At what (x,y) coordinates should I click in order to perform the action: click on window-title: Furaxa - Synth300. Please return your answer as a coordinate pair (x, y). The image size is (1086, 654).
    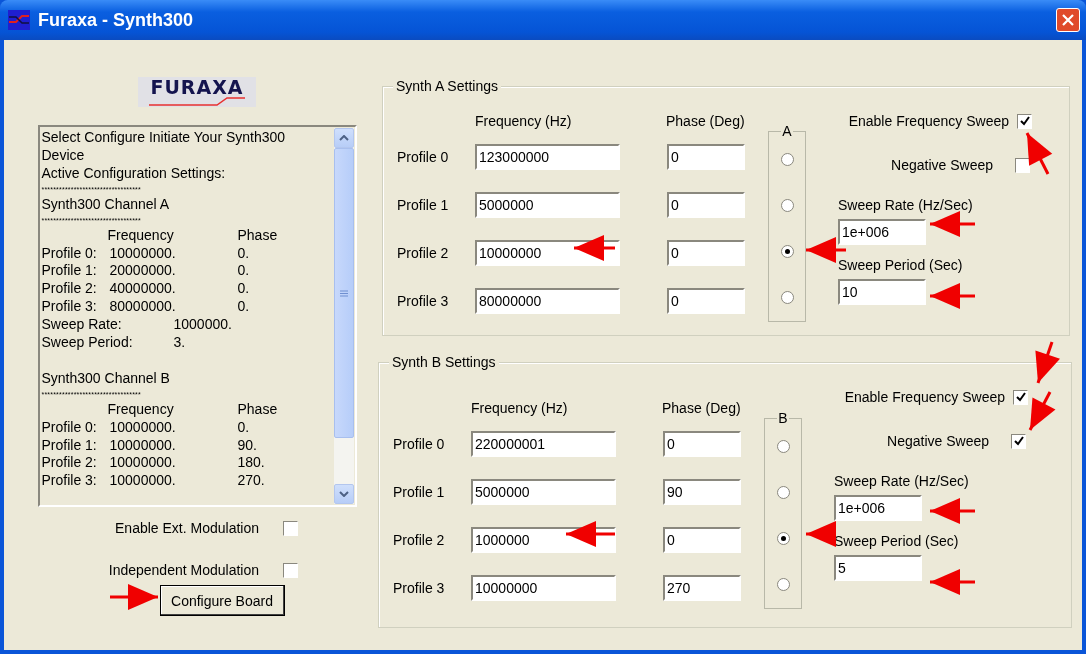
    Looking at the image, I should click on (116, 20).